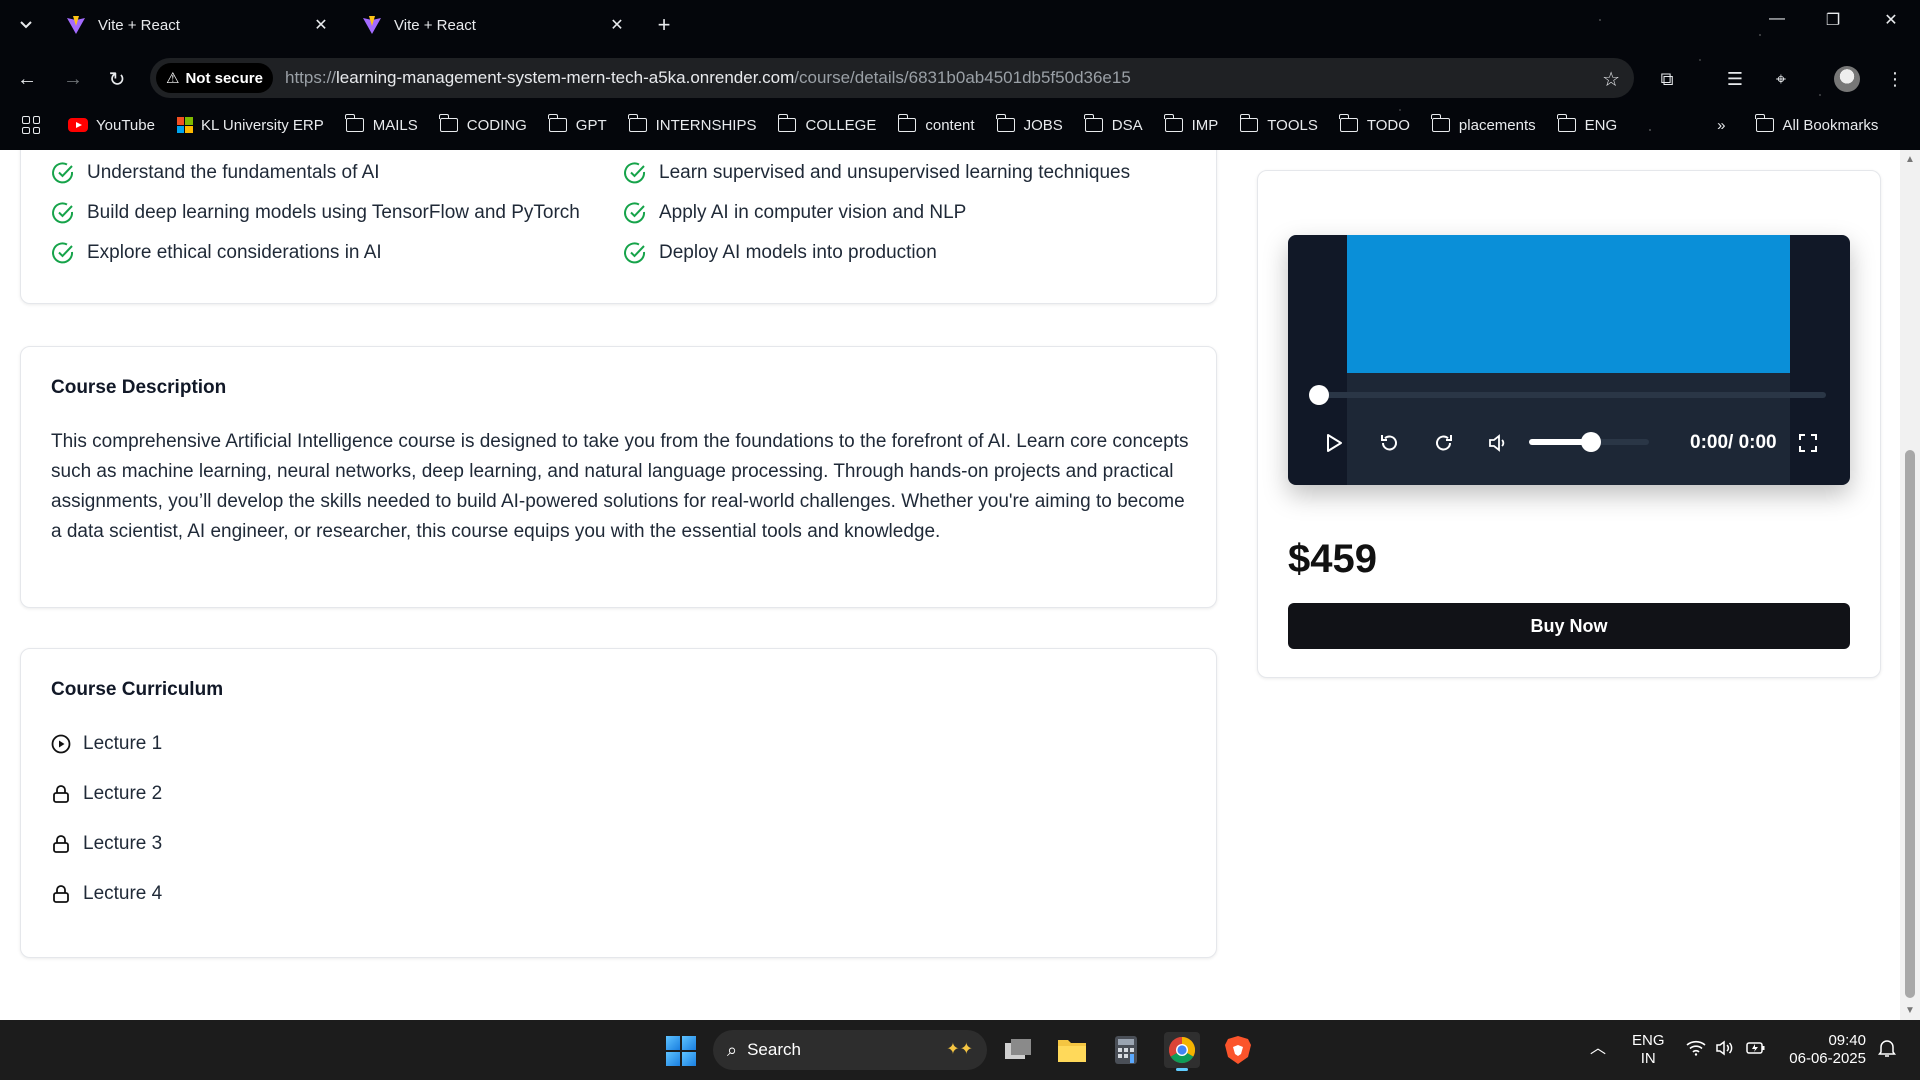 The image size is (1920, 1080). What do you see at coordinates (732, 1049) in the screenshot?
I see `search-icon: ⌕` at bounding box center [732, 1049].